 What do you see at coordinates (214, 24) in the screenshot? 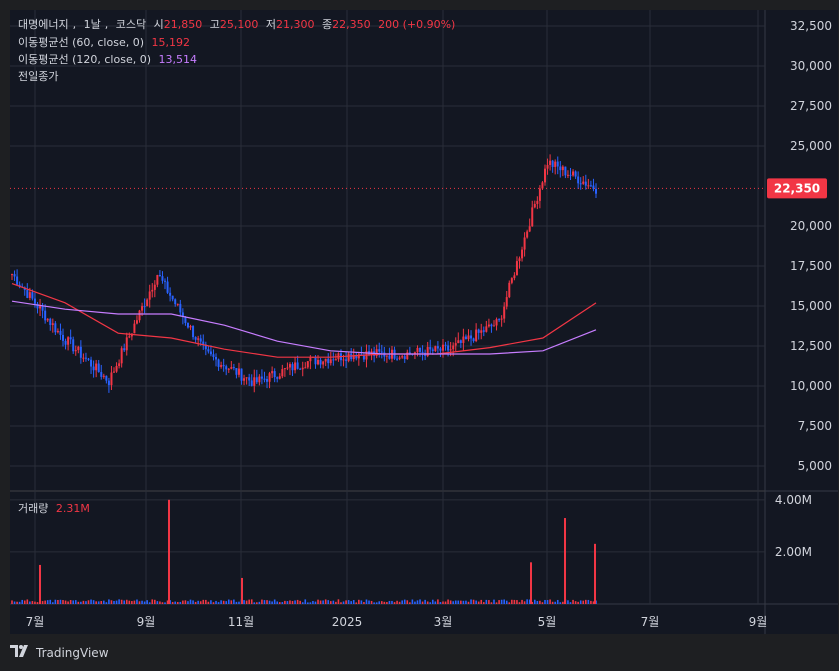
I see `high-label: 고` at bounding box center [214, 24].